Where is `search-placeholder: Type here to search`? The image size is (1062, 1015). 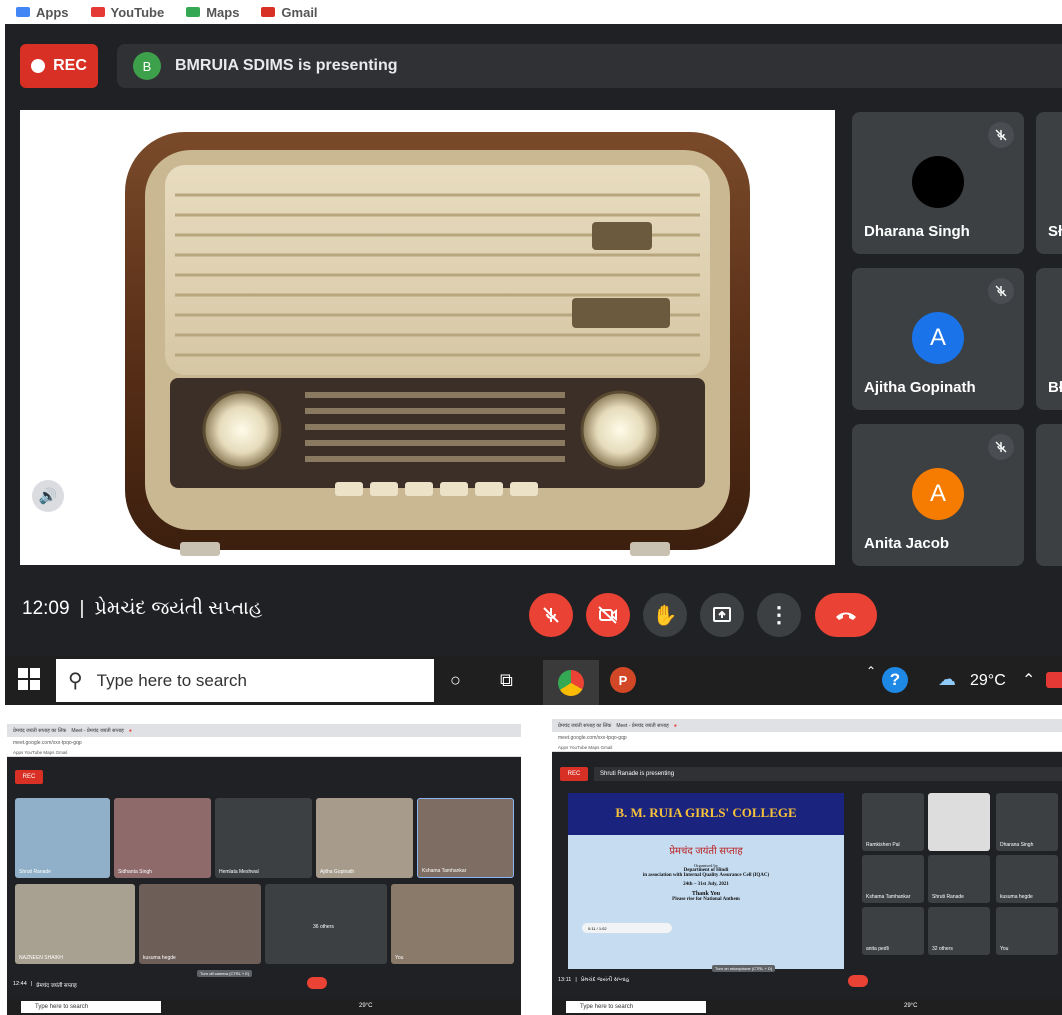 search-placeholder: Type here to search is located at coordinates (171, 680).